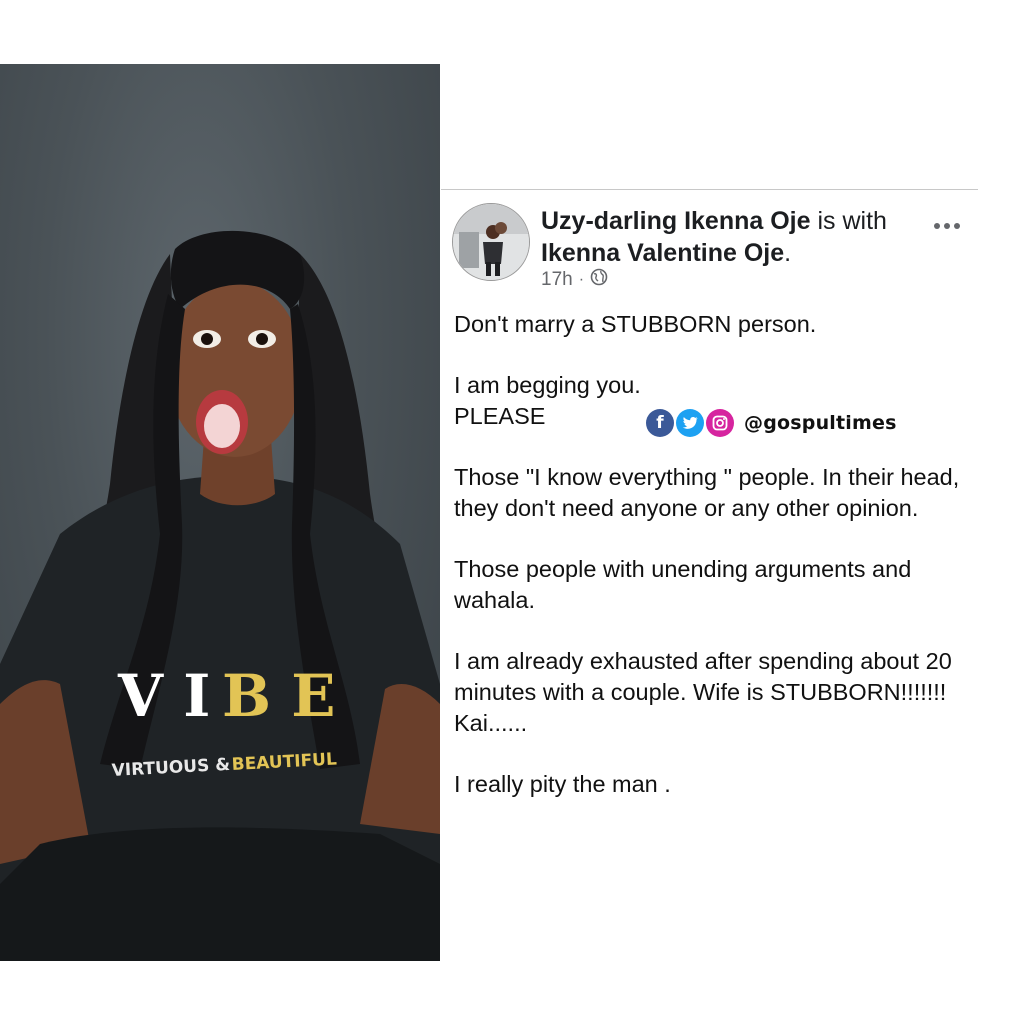 Image resolution: width=1024 pixels, height=1024 pixels. I want to click on watermark: f @gospultimes, so click(771, 423).